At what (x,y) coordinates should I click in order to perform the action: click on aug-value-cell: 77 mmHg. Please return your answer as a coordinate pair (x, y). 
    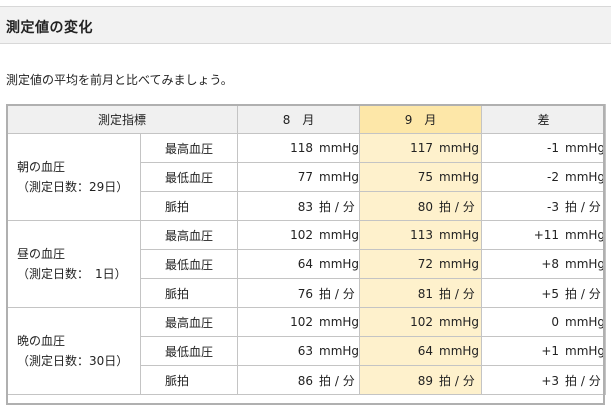
    Looking at the image, I should click on (299, 177).